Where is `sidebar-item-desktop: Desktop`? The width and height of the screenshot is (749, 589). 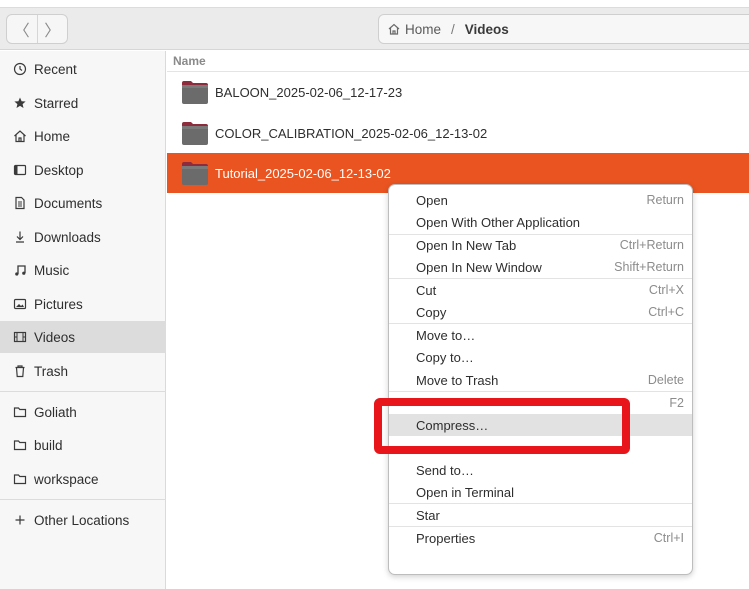 sidebar-item-desktop: Desktop is located at coordinates (83, 170).